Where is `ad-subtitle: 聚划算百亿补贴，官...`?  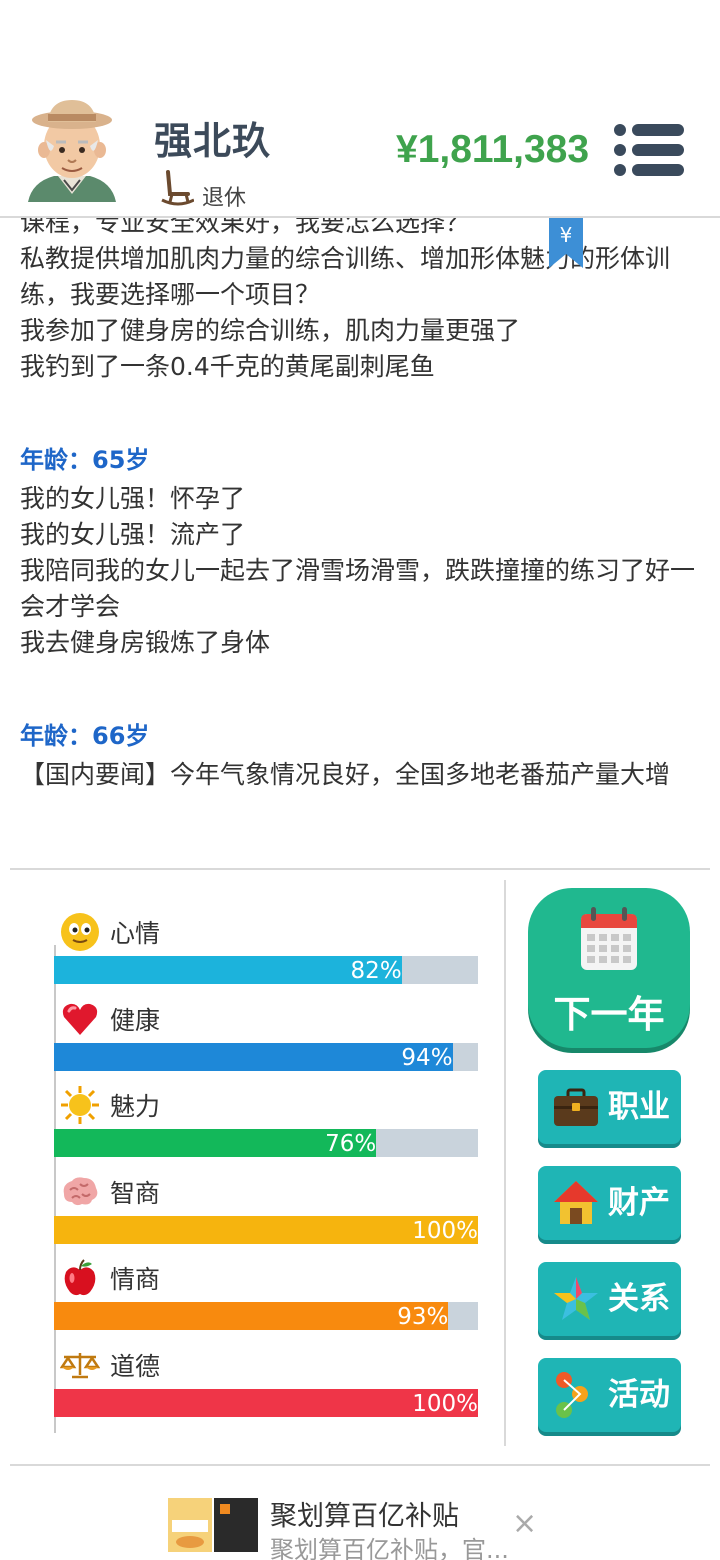
ad-subtitle: 聚划算百亿补贴，官... is located at coordinates (389, 1548).